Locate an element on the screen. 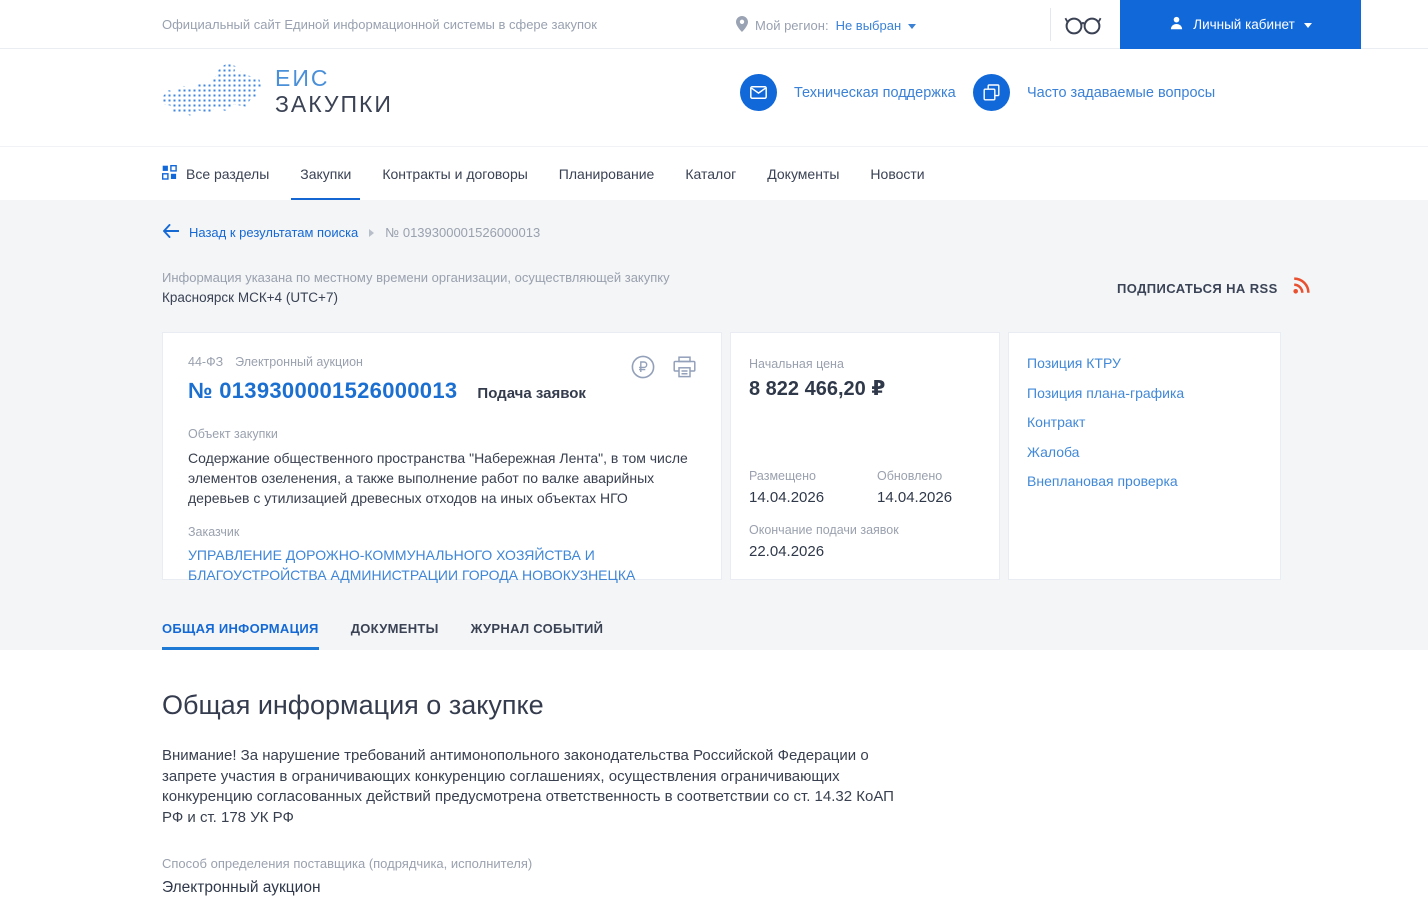 The height and width of the screenshot is (908, 1428). placed-date-block: Размещено 14.04.2026 is located at coordinates (813, 487).